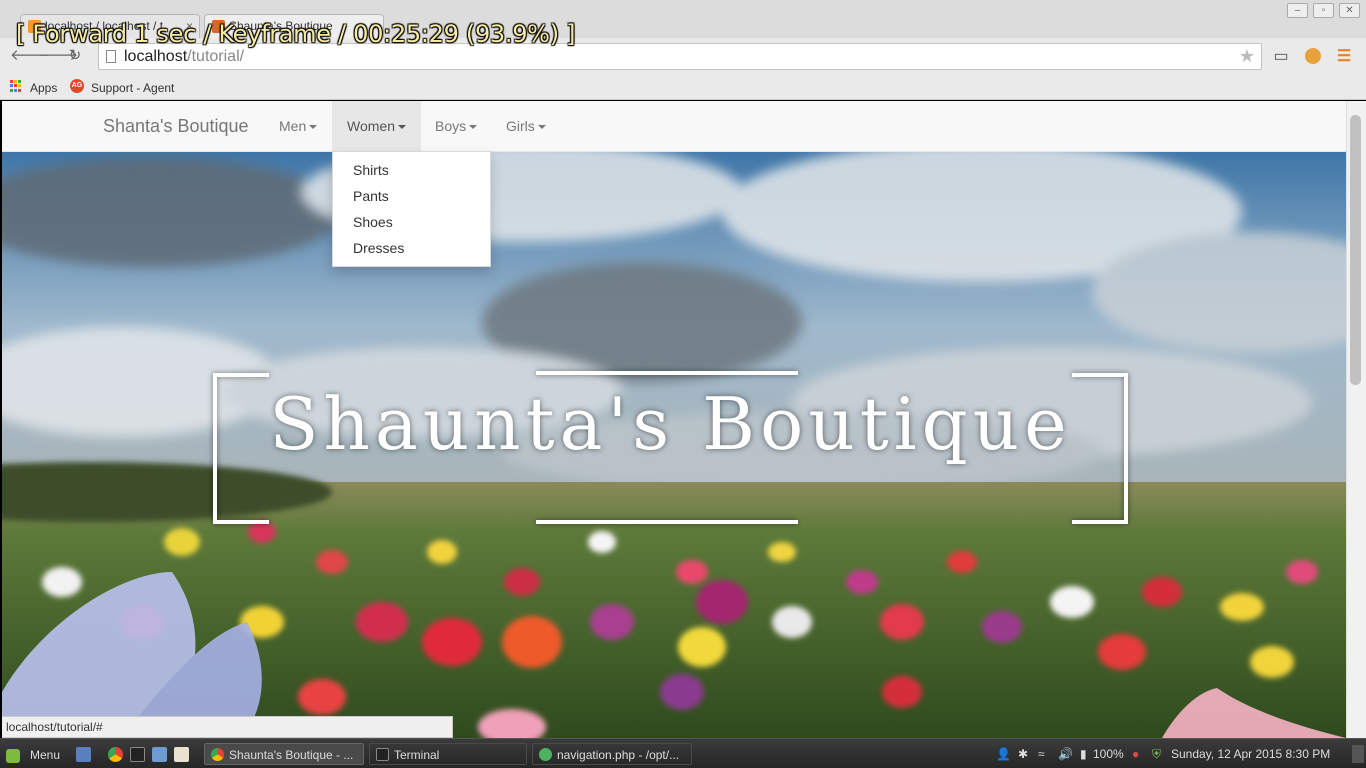 The height and width of the screenshot is (768, 1366). Describe the element at coordinates (1355, 250) in the screenshot. I see `scrollbar-thumb` at that location.